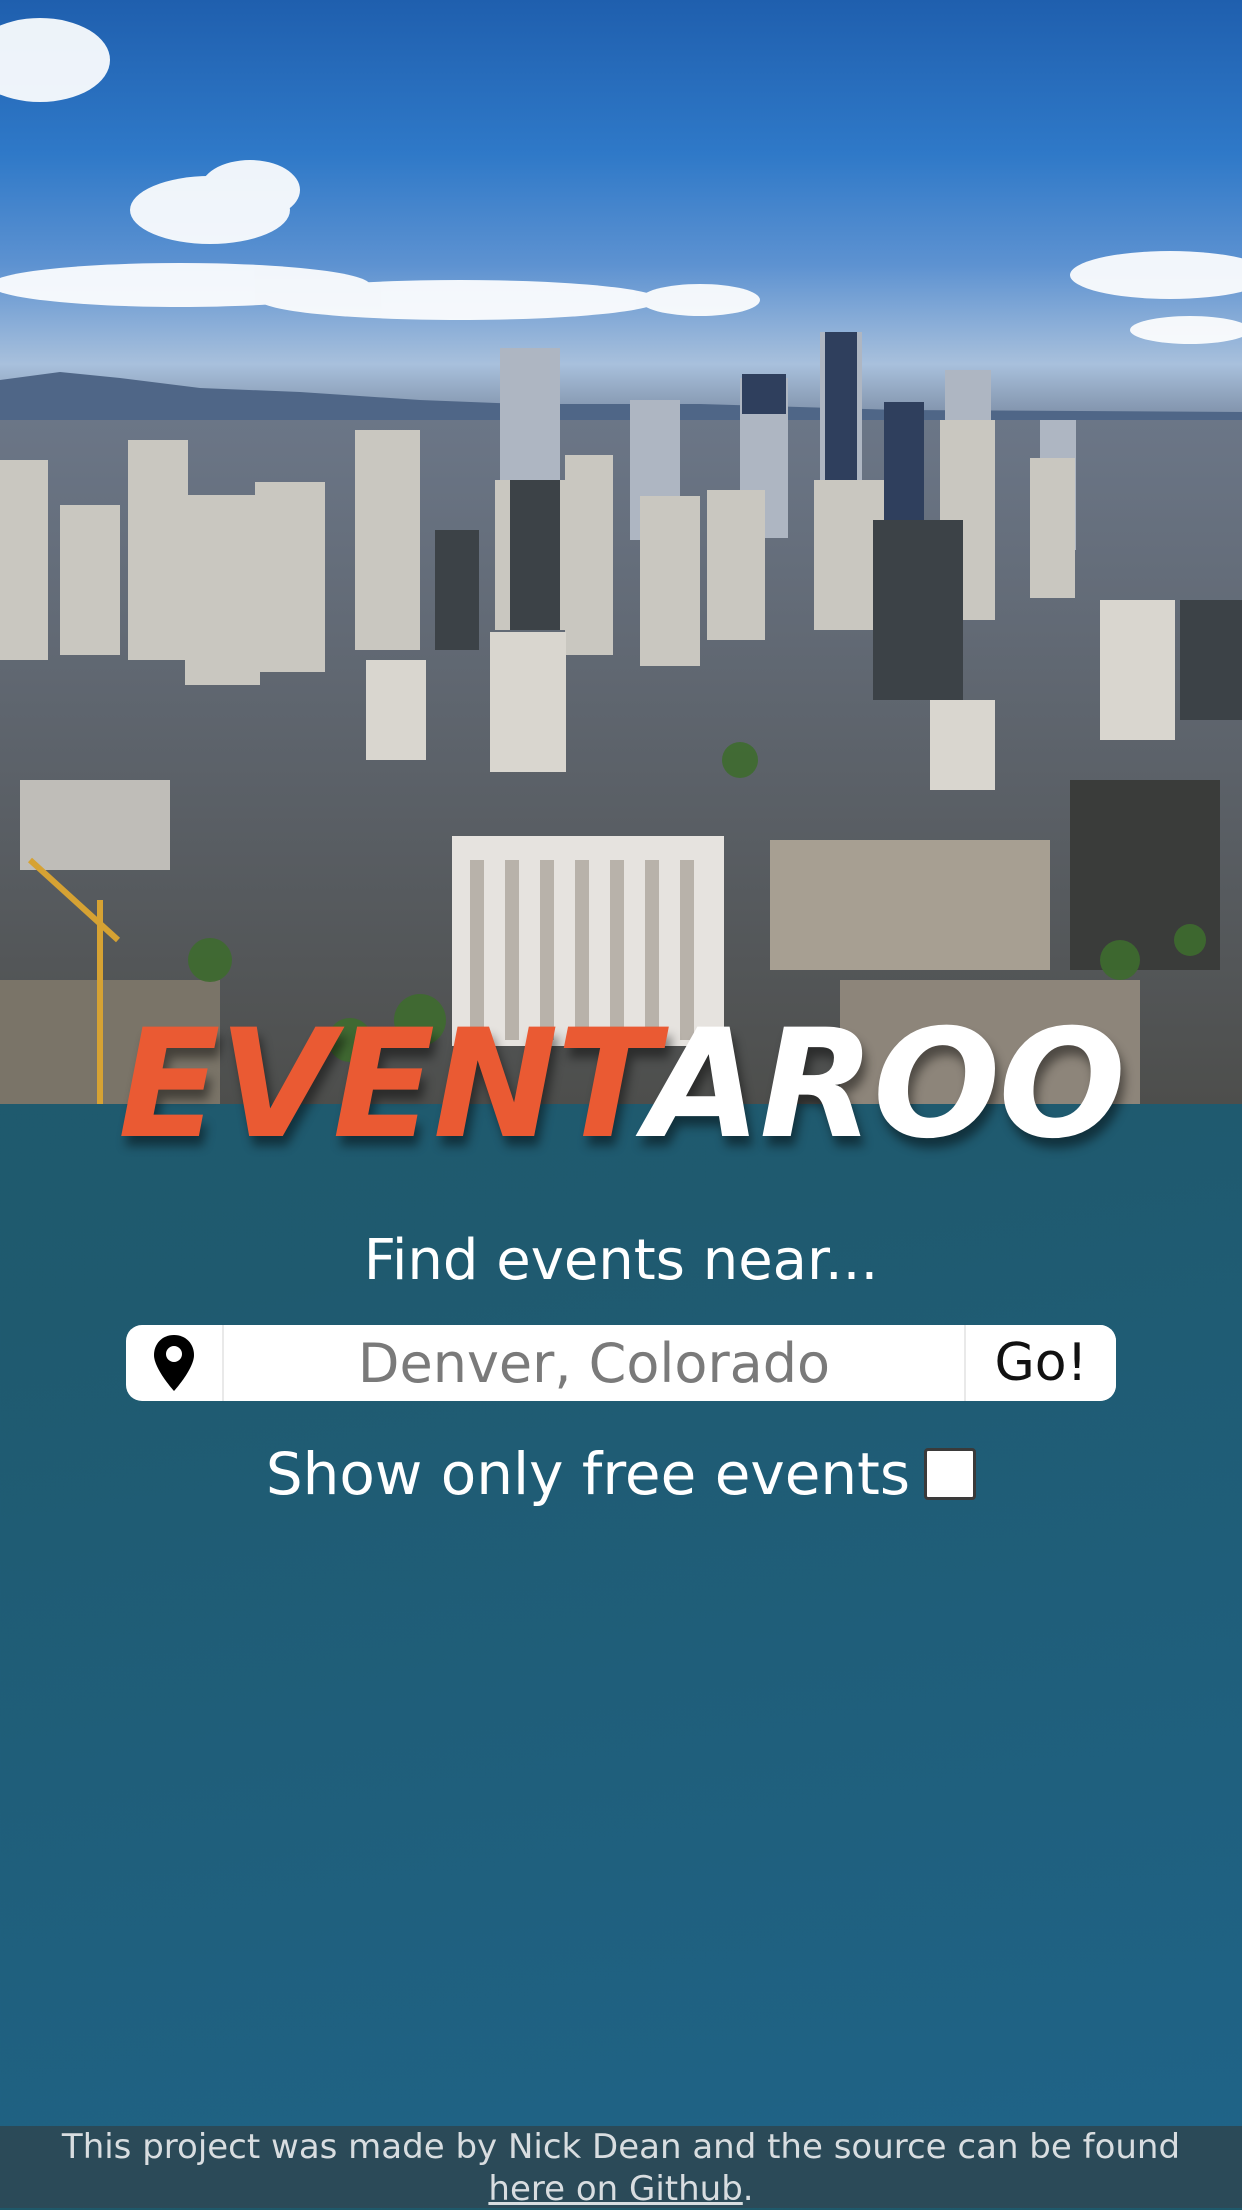 The width and height of the screenshot is (1242, 2210). I want to click on location-search-input, so click(594, 1363).